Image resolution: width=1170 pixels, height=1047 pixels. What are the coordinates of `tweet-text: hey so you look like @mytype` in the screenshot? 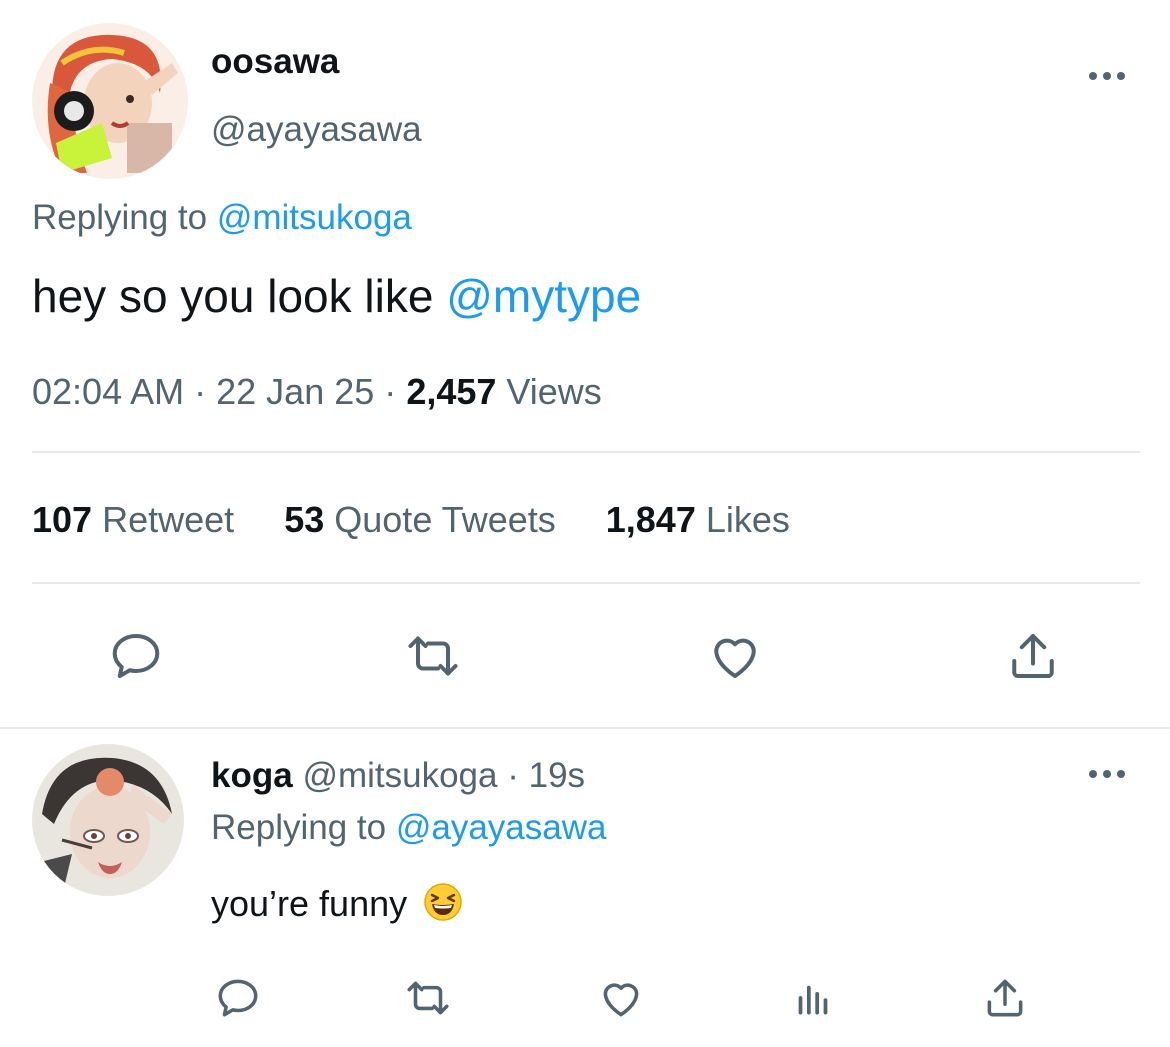 It's located at (336, 296).